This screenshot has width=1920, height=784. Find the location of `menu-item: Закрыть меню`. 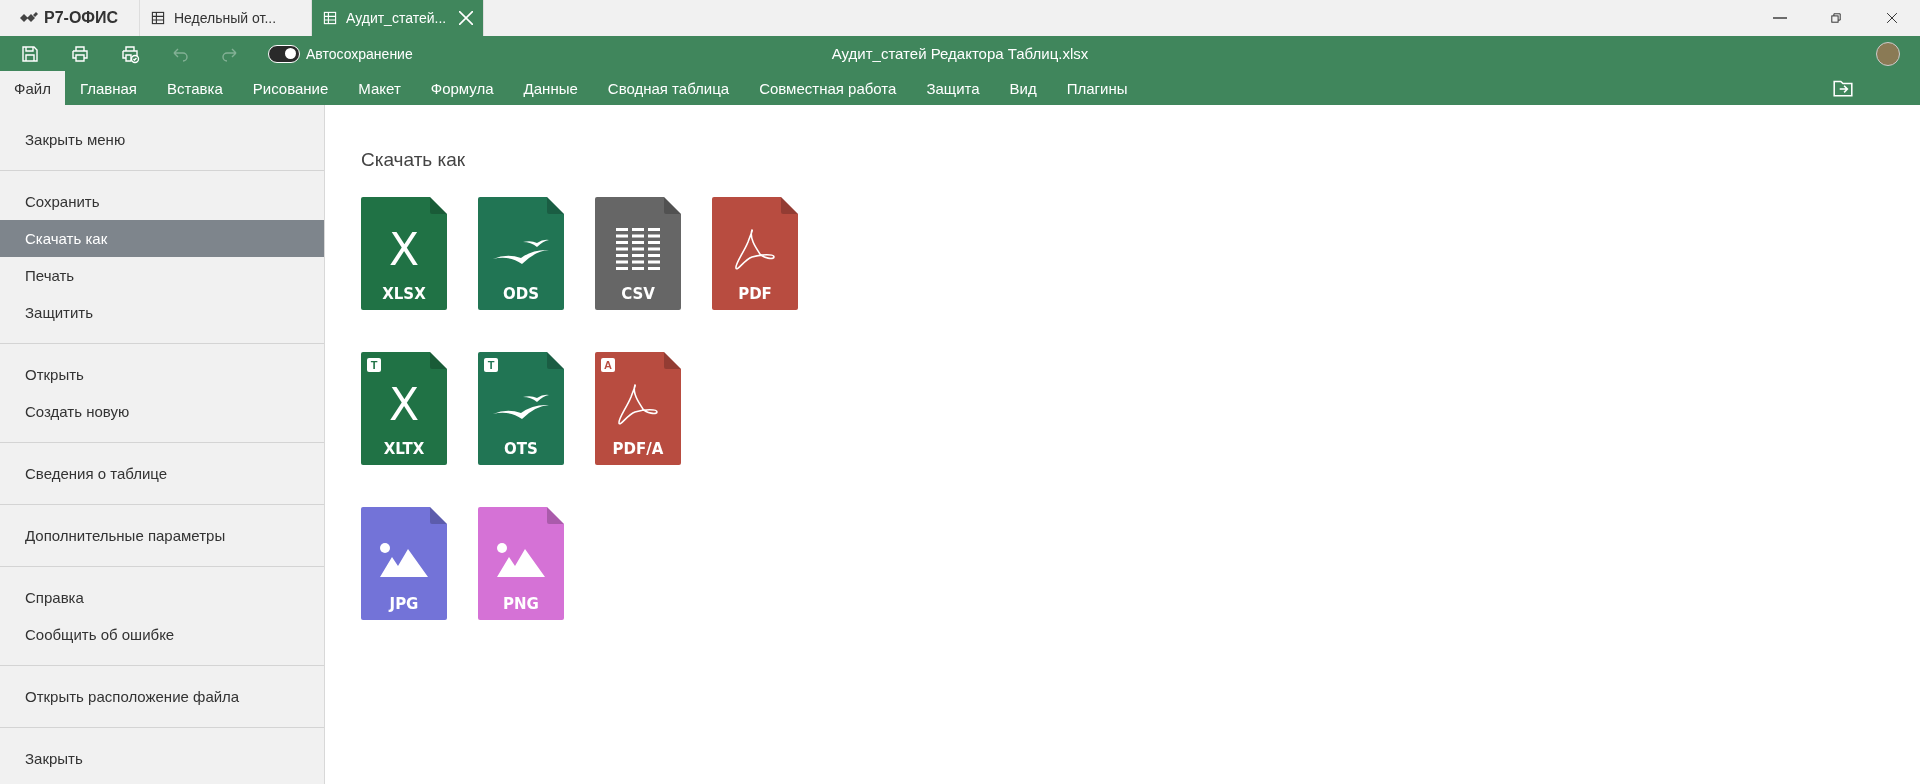

menu-item: Закрыть меню is located at coordinates (162, 139).